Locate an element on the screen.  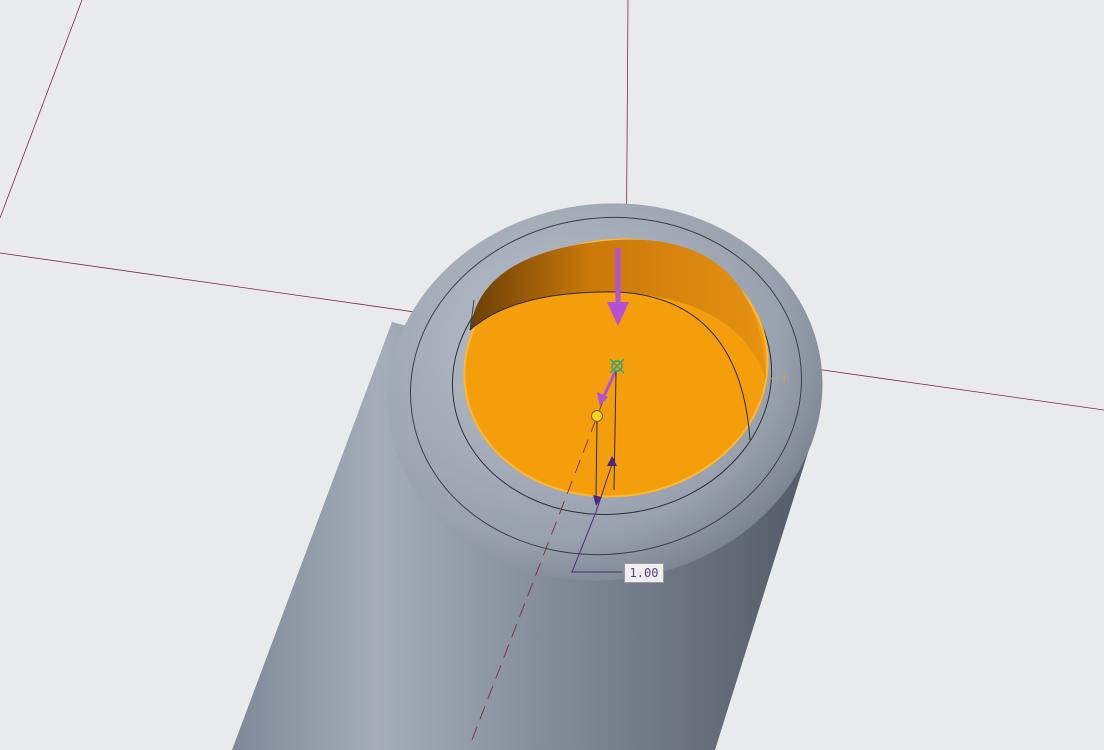
center-point-icon is located at coordinates (617, 366).